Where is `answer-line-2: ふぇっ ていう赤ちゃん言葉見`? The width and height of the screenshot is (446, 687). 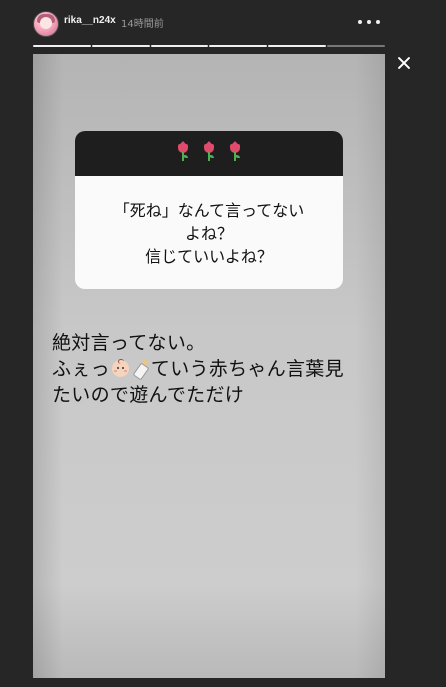 answer-line-2: ふぇっ ていう赤ちゃん言葉見 is located at coordinates (217, 369).